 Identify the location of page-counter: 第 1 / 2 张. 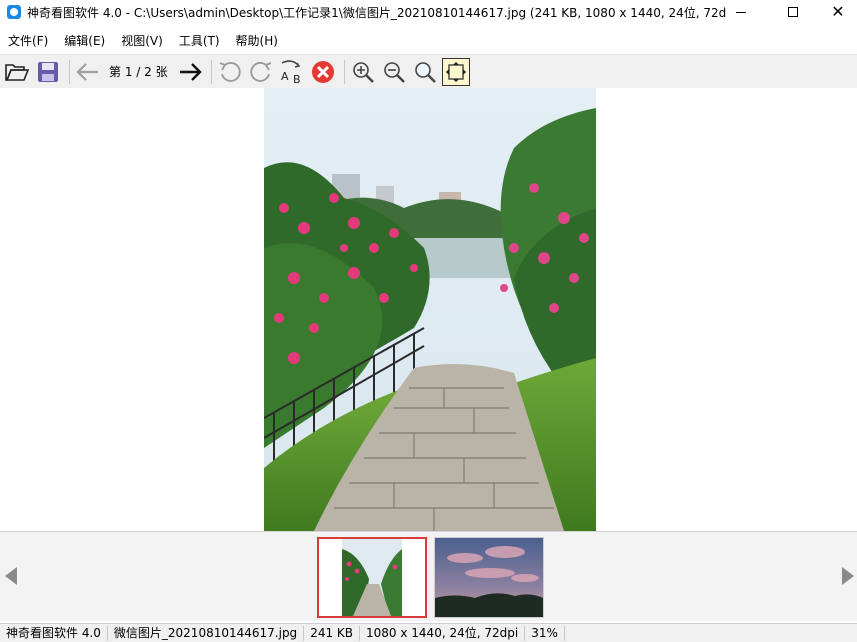
(138, 72).